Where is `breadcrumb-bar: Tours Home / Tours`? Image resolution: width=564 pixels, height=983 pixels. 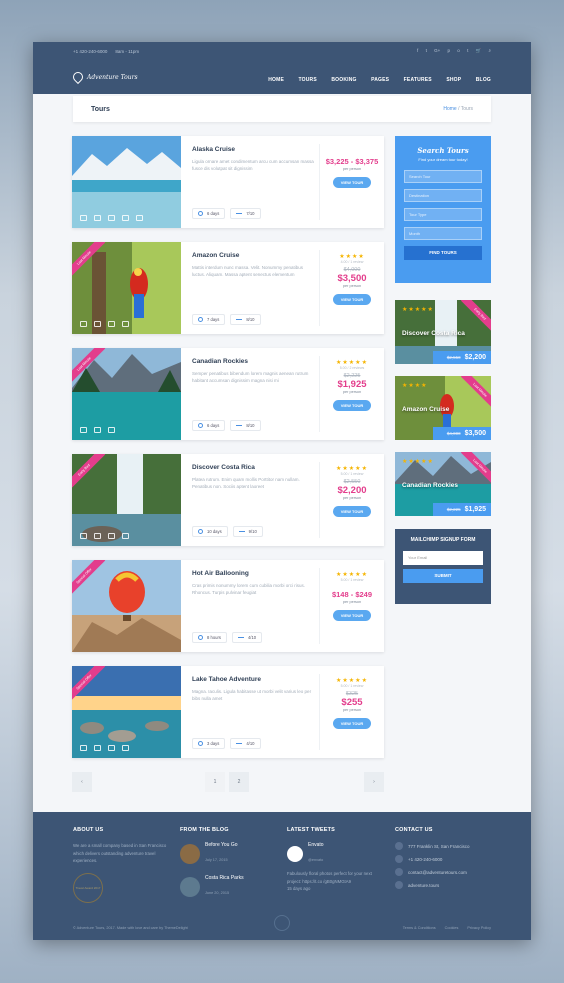
breadcrumb-bar: Tours Home / Tours is located at coordinates (282, 109).